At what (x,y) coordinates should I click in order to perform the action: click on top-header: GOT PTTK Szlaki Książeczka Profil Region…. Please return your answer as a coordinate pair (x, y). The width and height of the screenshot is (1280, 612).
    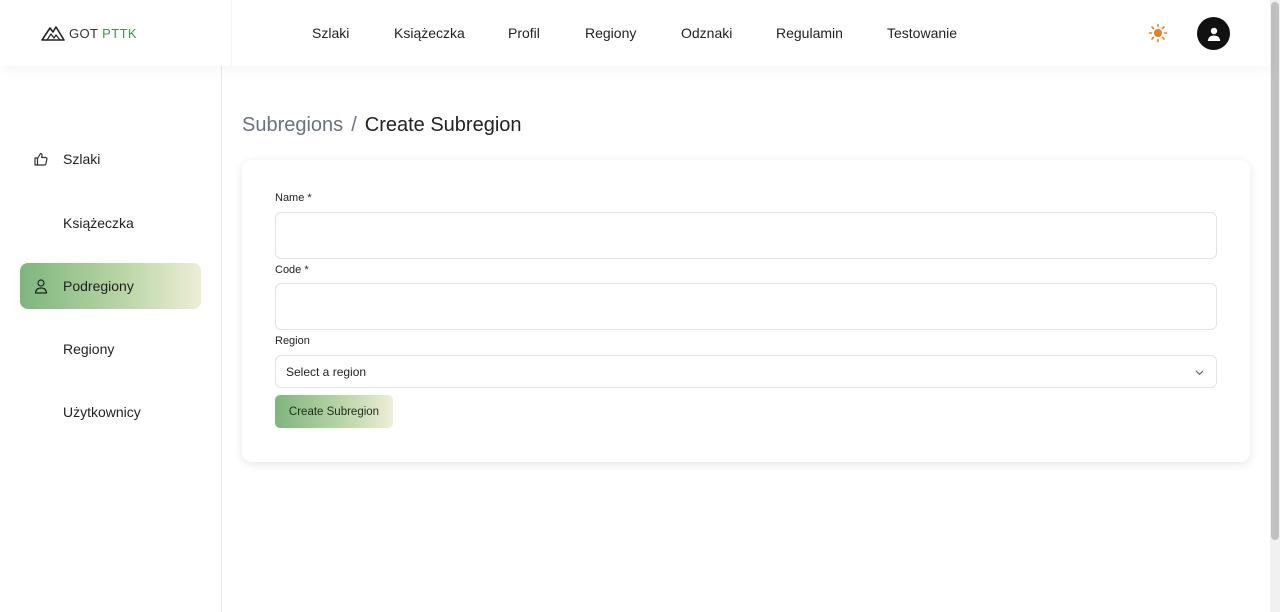
    Looking at the image, I should click on (635, 33).